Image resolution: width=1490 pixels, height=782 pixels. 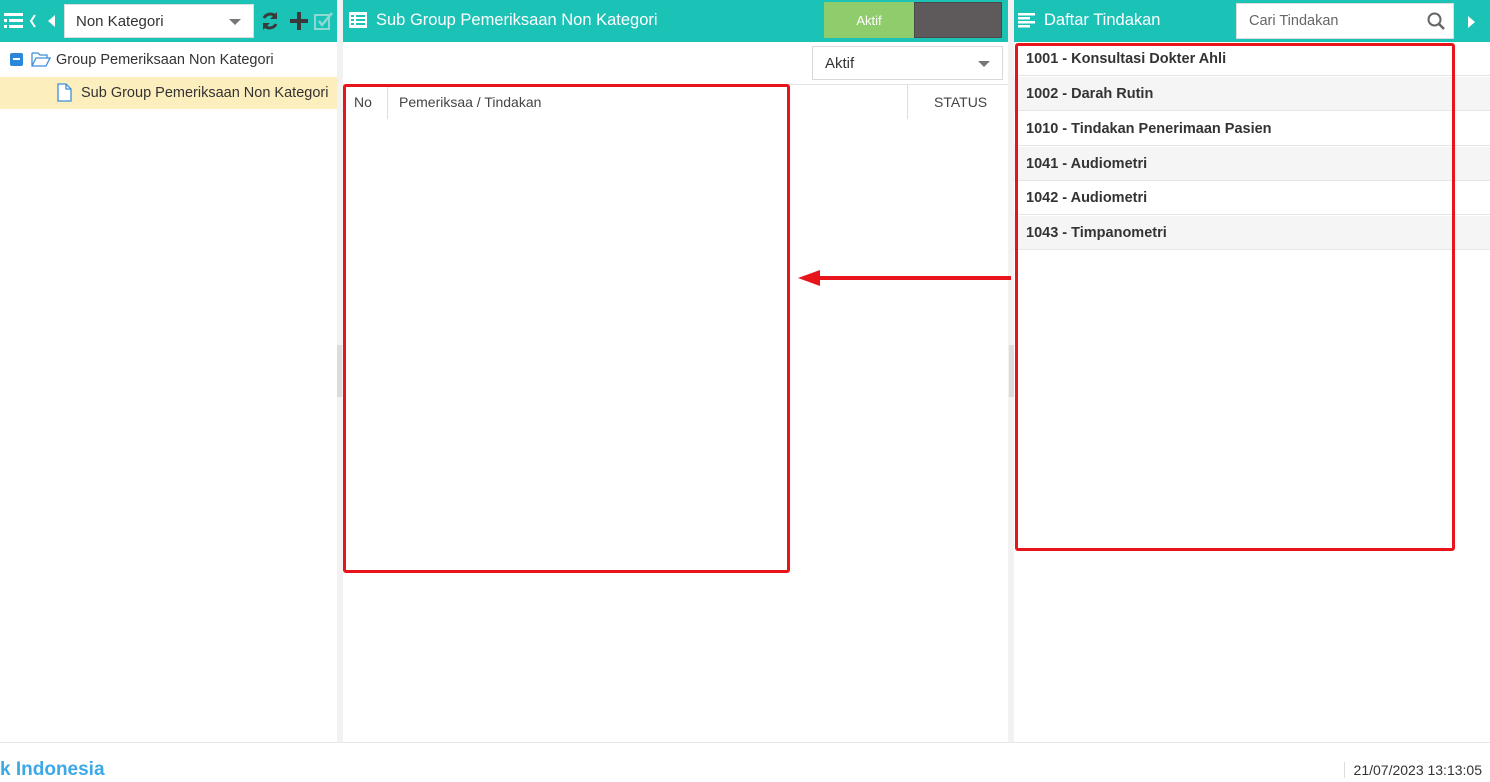 I want to click on page-title: Sub Group Pemeriksaan Non Kategori, so click(x=517, y=20).